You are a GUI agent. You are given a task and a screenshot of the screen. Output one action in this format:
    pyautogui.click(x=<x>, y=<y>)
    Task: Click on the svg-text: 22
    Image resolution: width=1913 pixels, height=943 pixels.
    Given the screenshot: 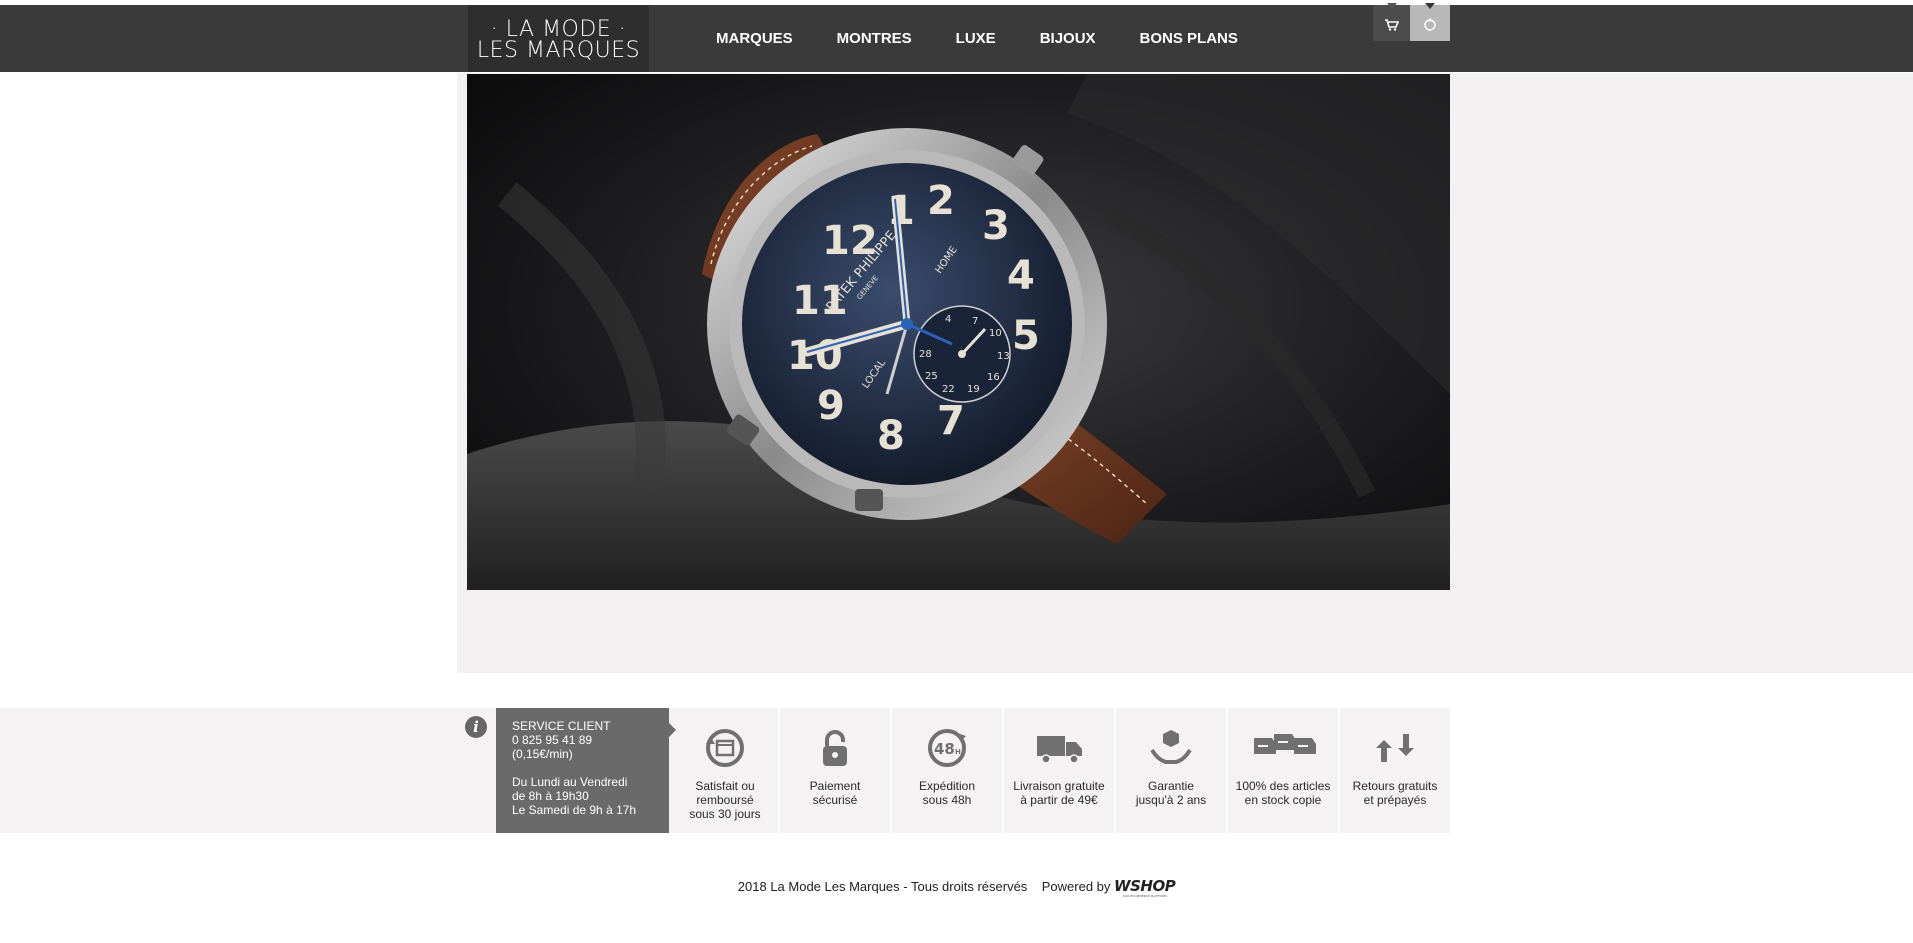 What is the action you would take?
    pyautogui.click(x=948, y=389)
    